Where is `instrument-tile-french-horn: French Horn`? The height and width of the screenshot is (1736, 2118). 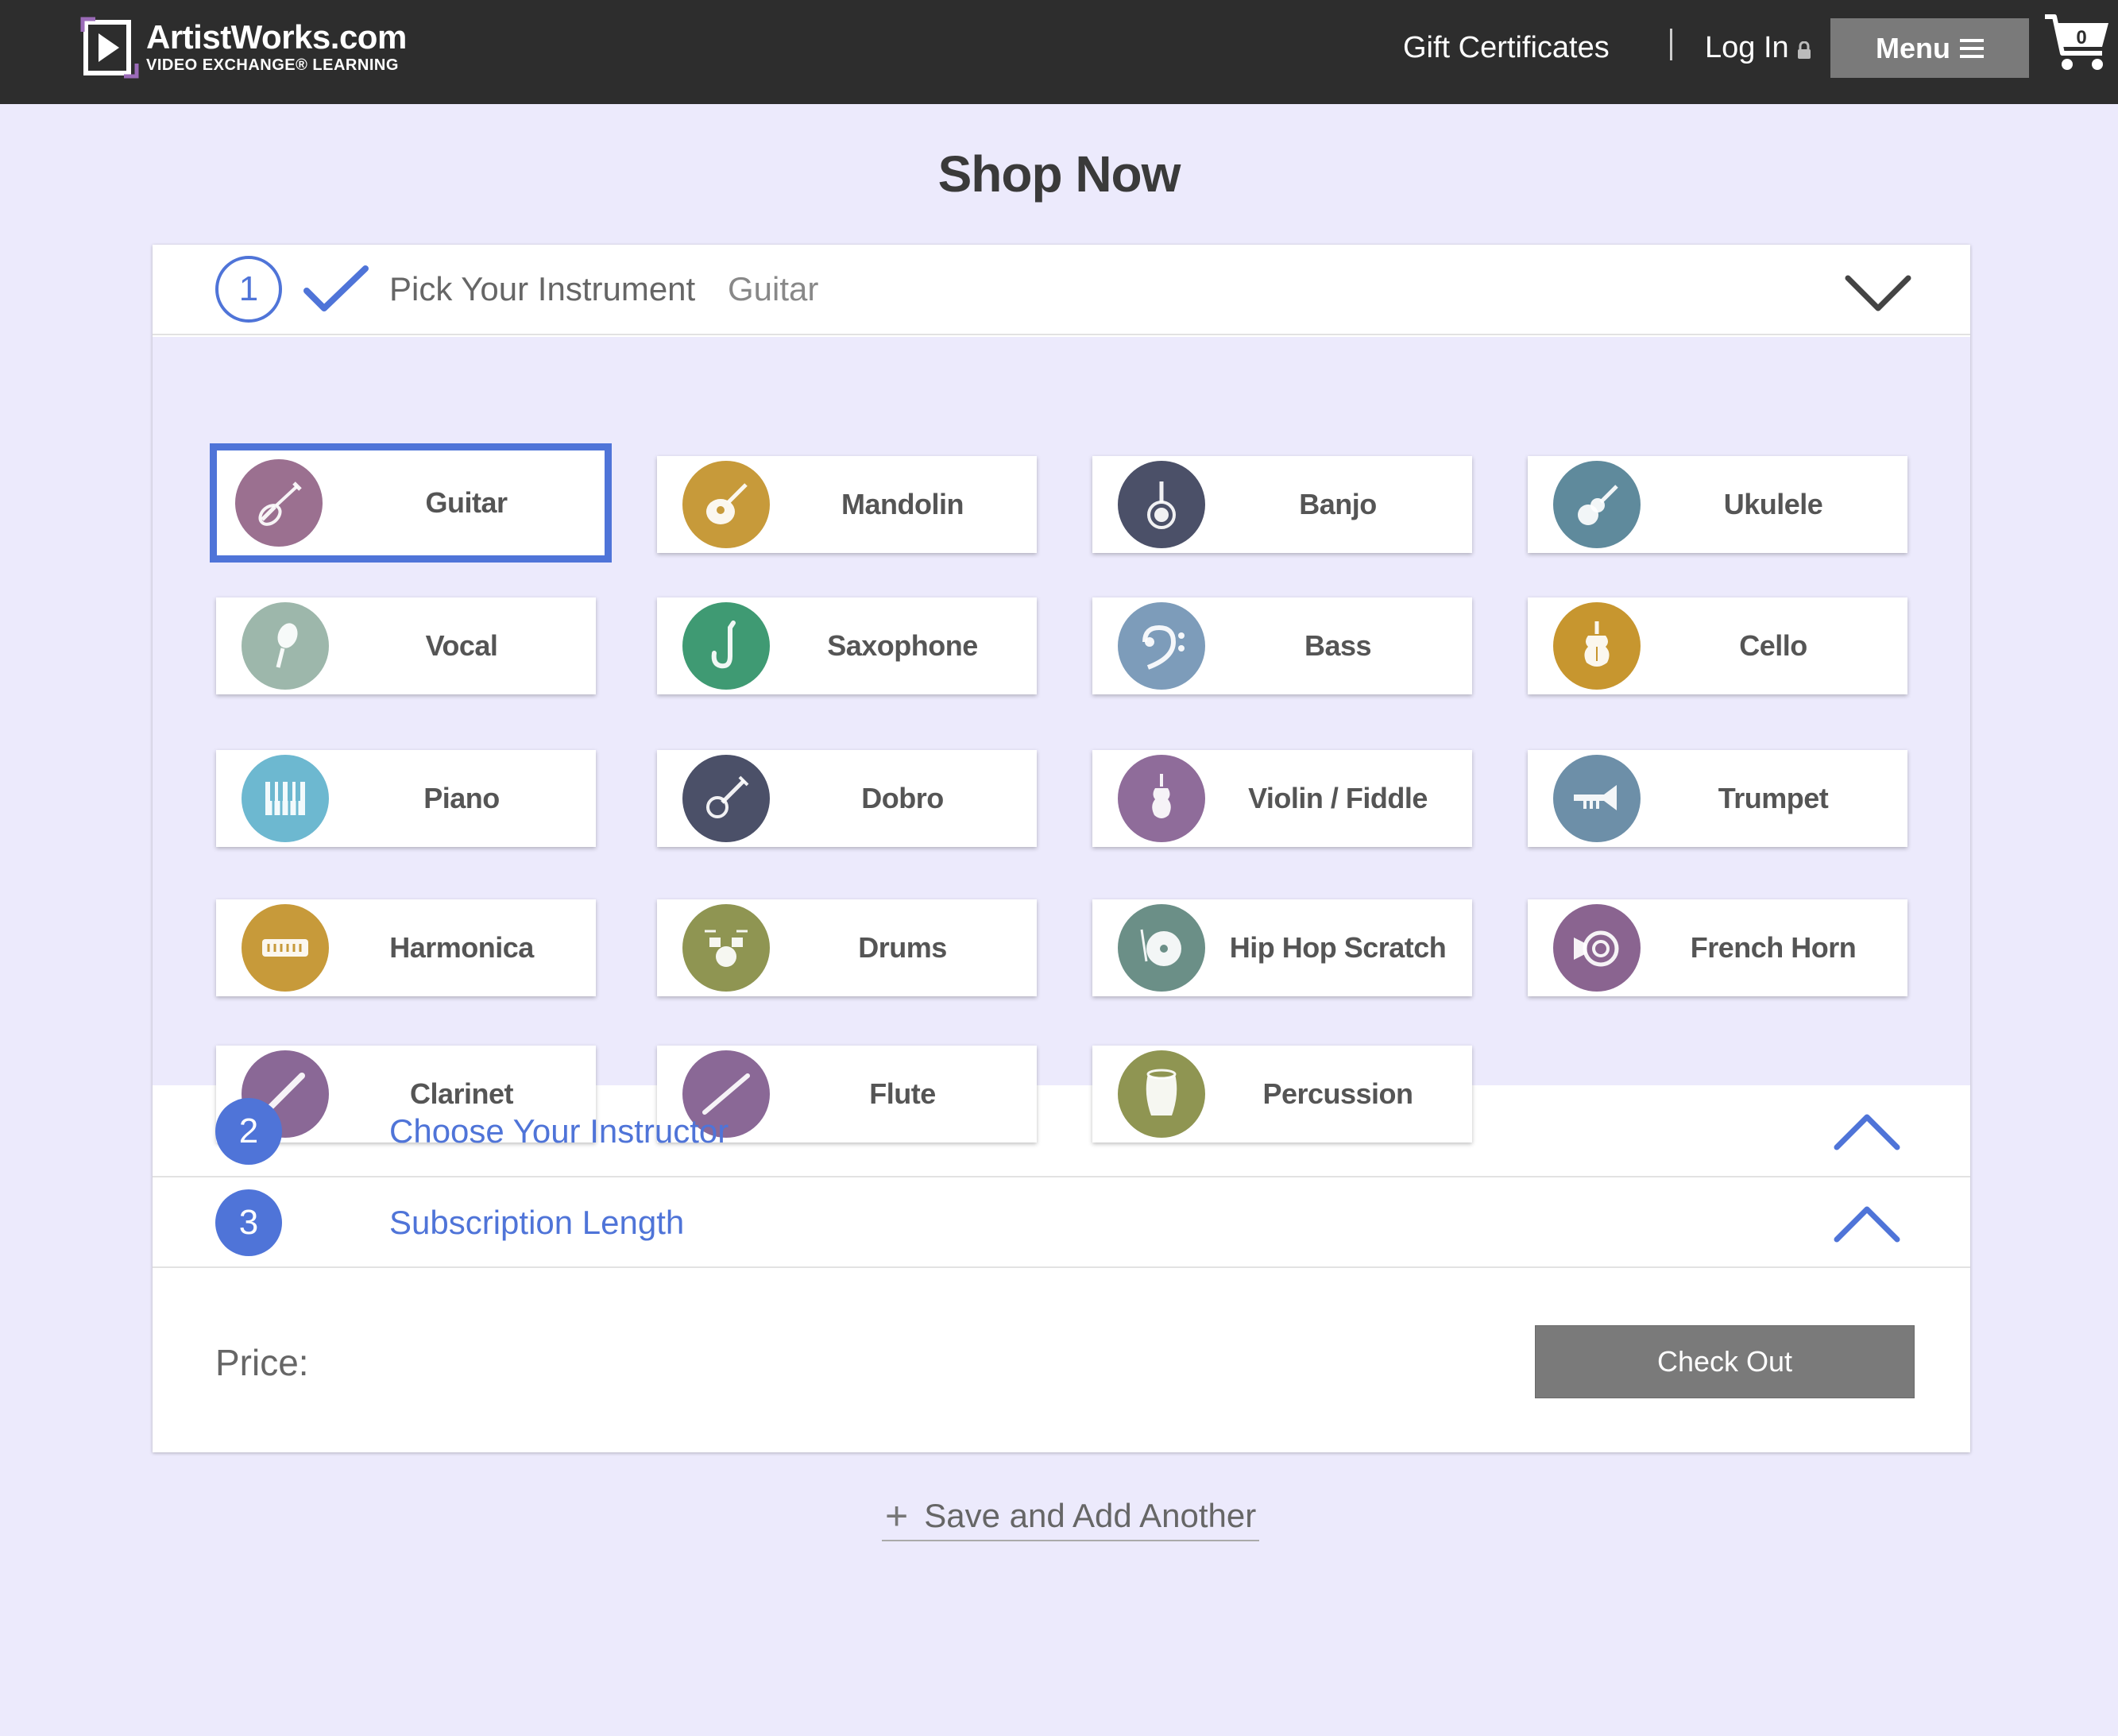
instrument-tile-french-horn: French Horn is located at coordinates (1717, 948).